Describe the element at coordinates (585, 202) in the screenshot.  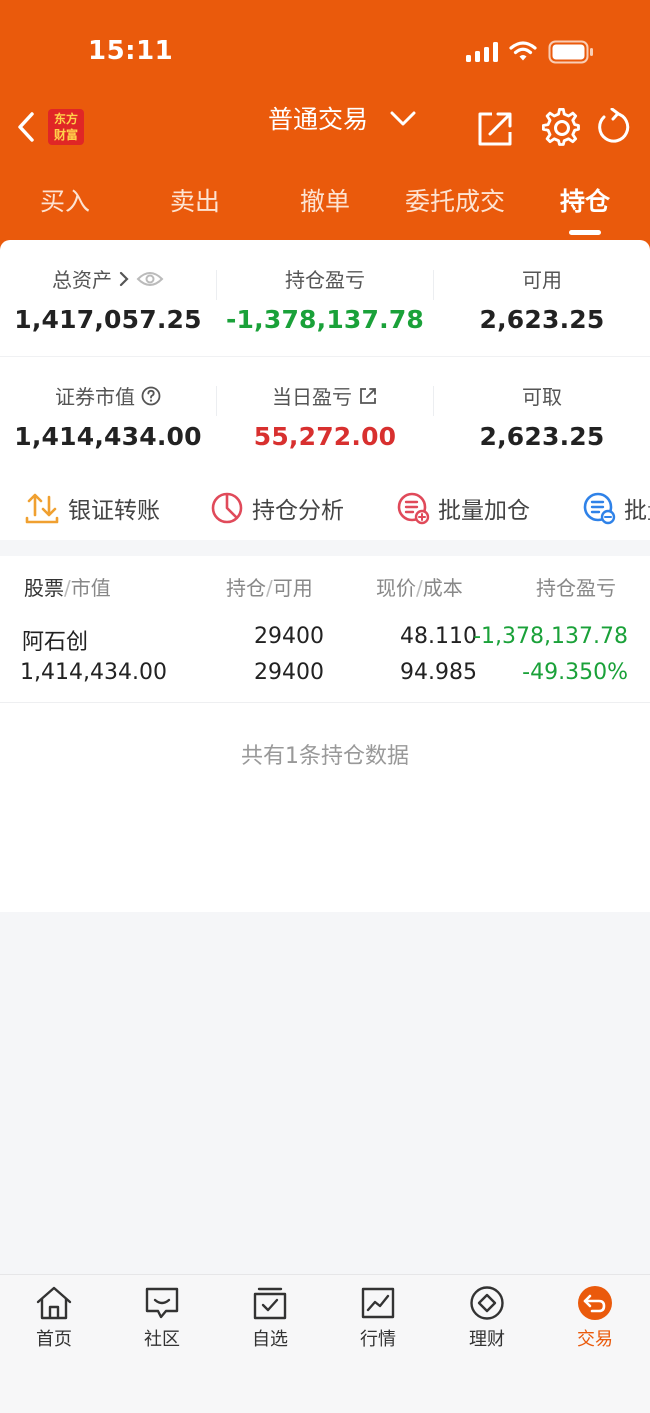
I see `tab-holdings: 持仓` at that location.